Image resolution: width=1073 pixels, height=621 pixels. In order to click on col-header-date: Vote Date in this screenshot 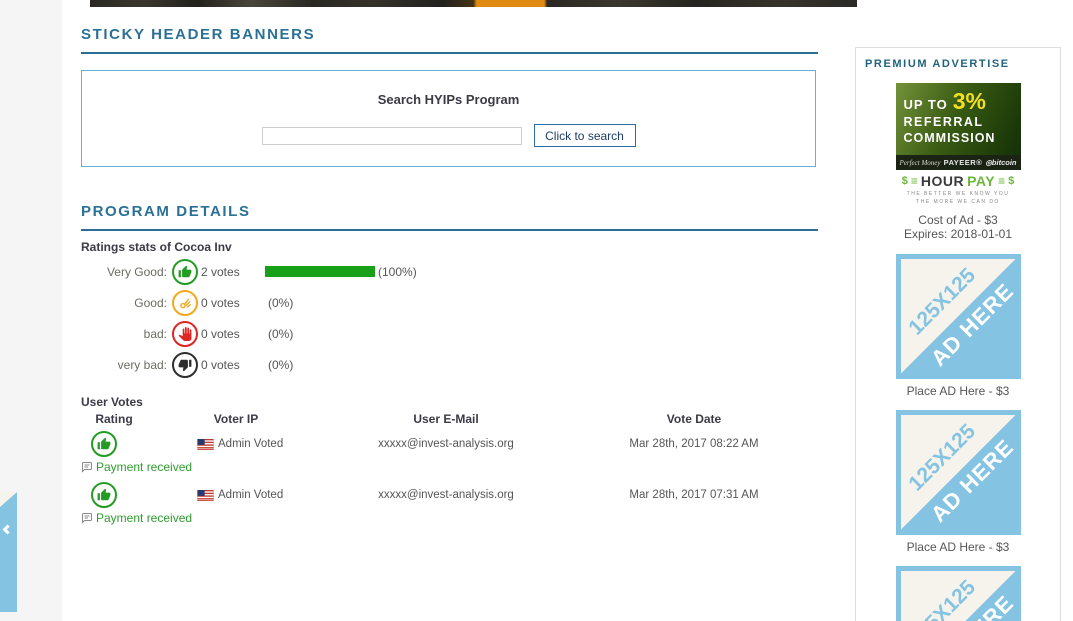, I will do `click(694, 419)`.